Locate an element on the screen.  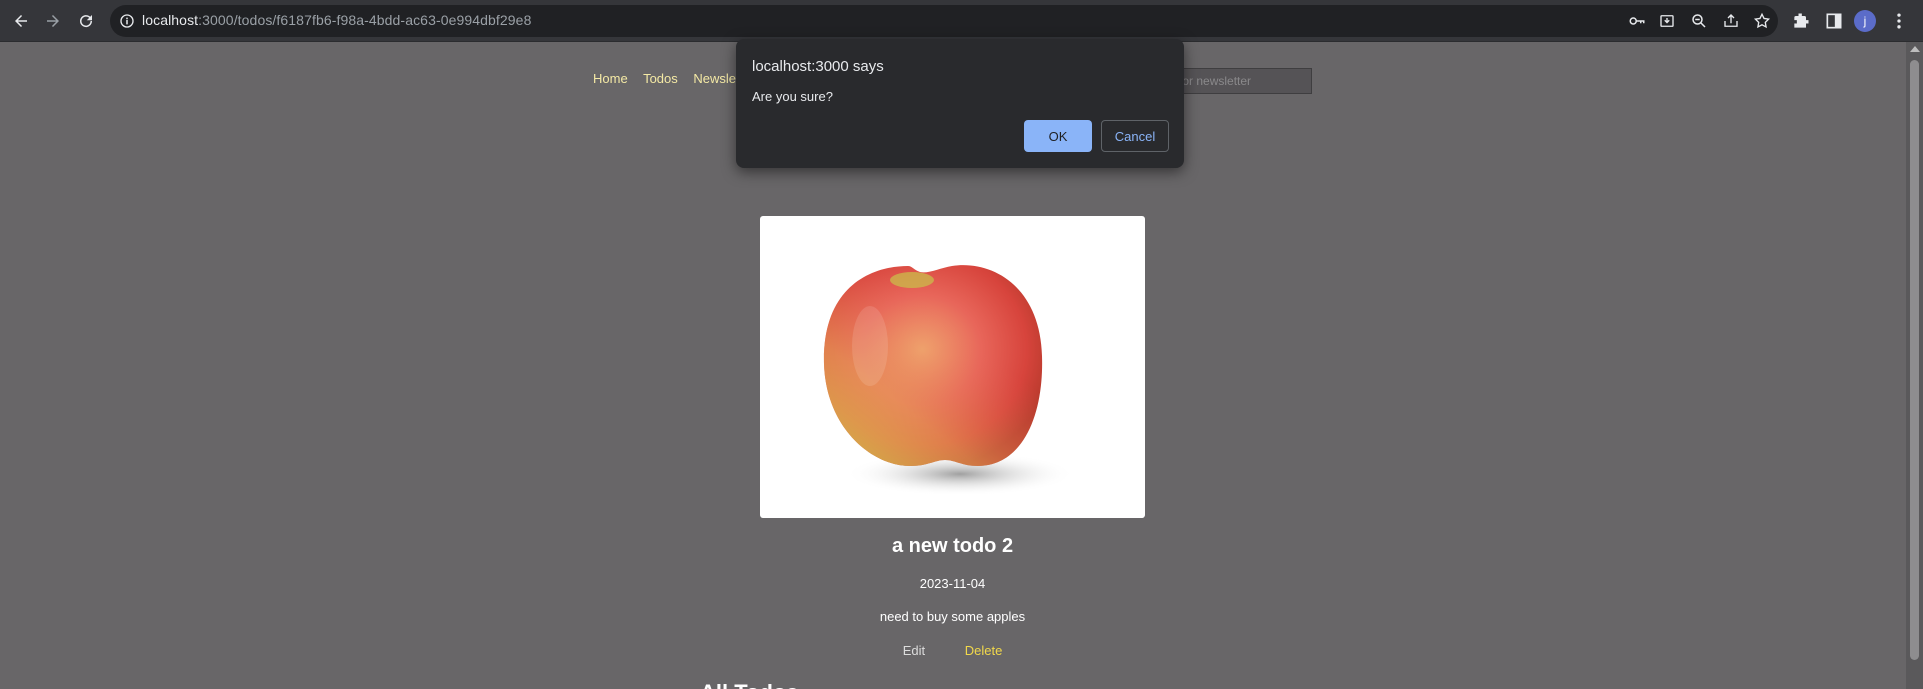
info-icon is located at coordinates (127, 21).